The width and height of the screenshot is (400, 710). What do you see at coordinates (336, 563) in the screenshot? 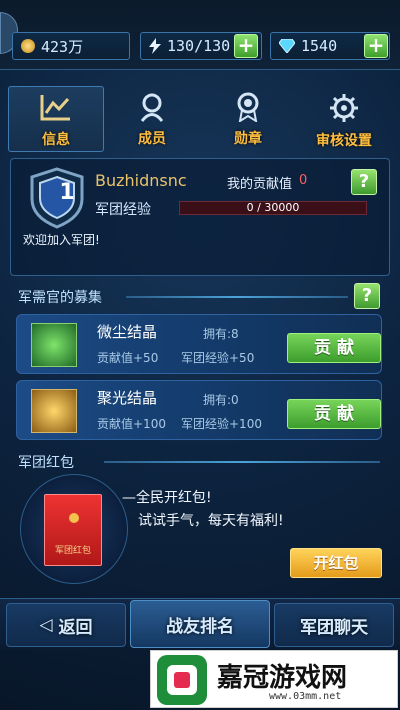
I see `open-redpack-button: 开红包` at bounding box center [336, 563].